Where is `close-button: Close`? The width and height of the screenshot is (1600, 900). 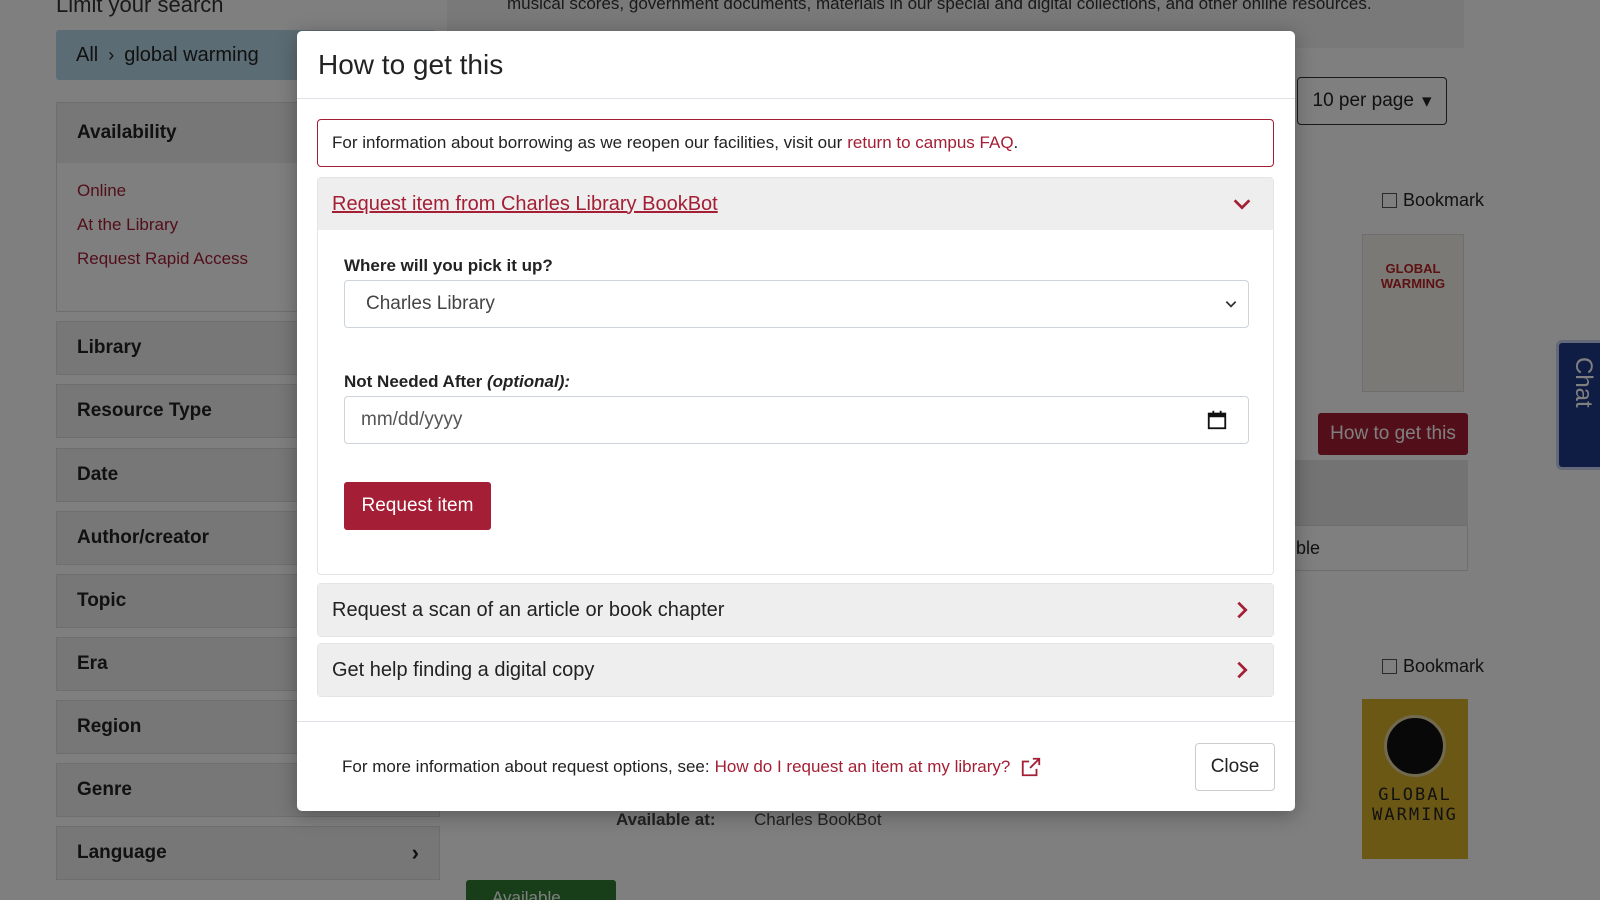
close-button: Close is located at coordinates (1235, 767).